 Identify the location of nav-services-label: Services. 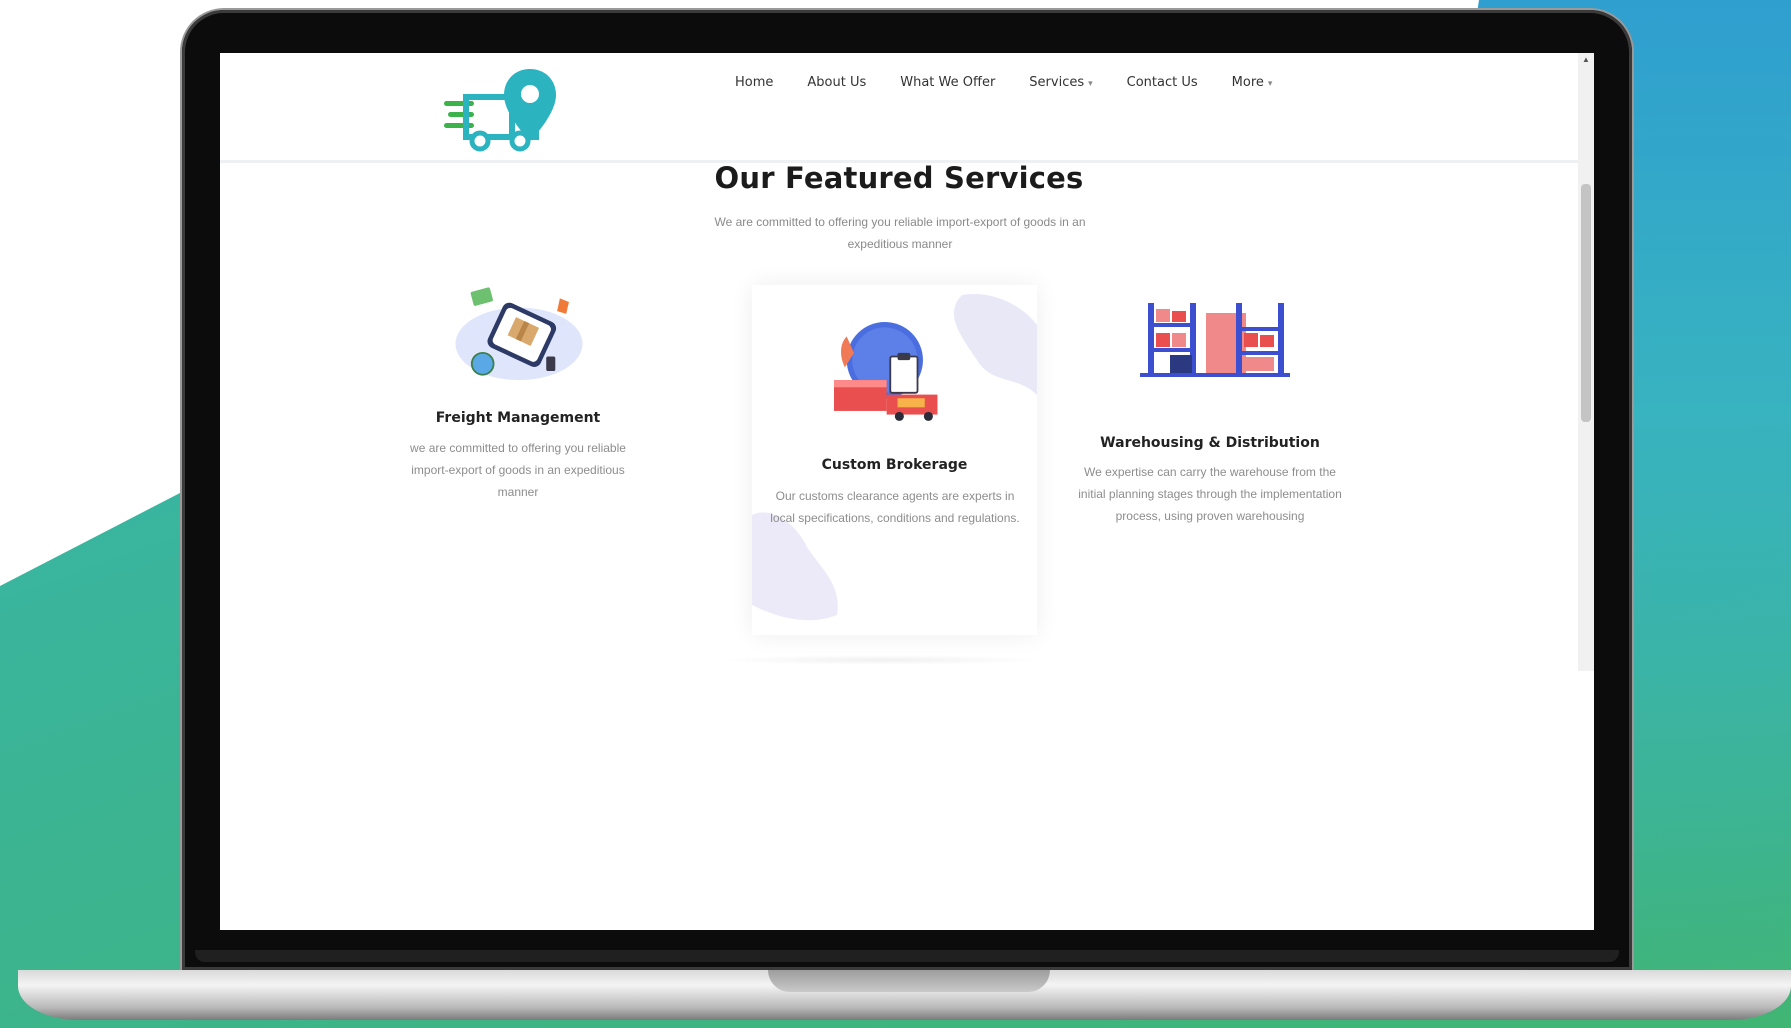
(1057, 82).